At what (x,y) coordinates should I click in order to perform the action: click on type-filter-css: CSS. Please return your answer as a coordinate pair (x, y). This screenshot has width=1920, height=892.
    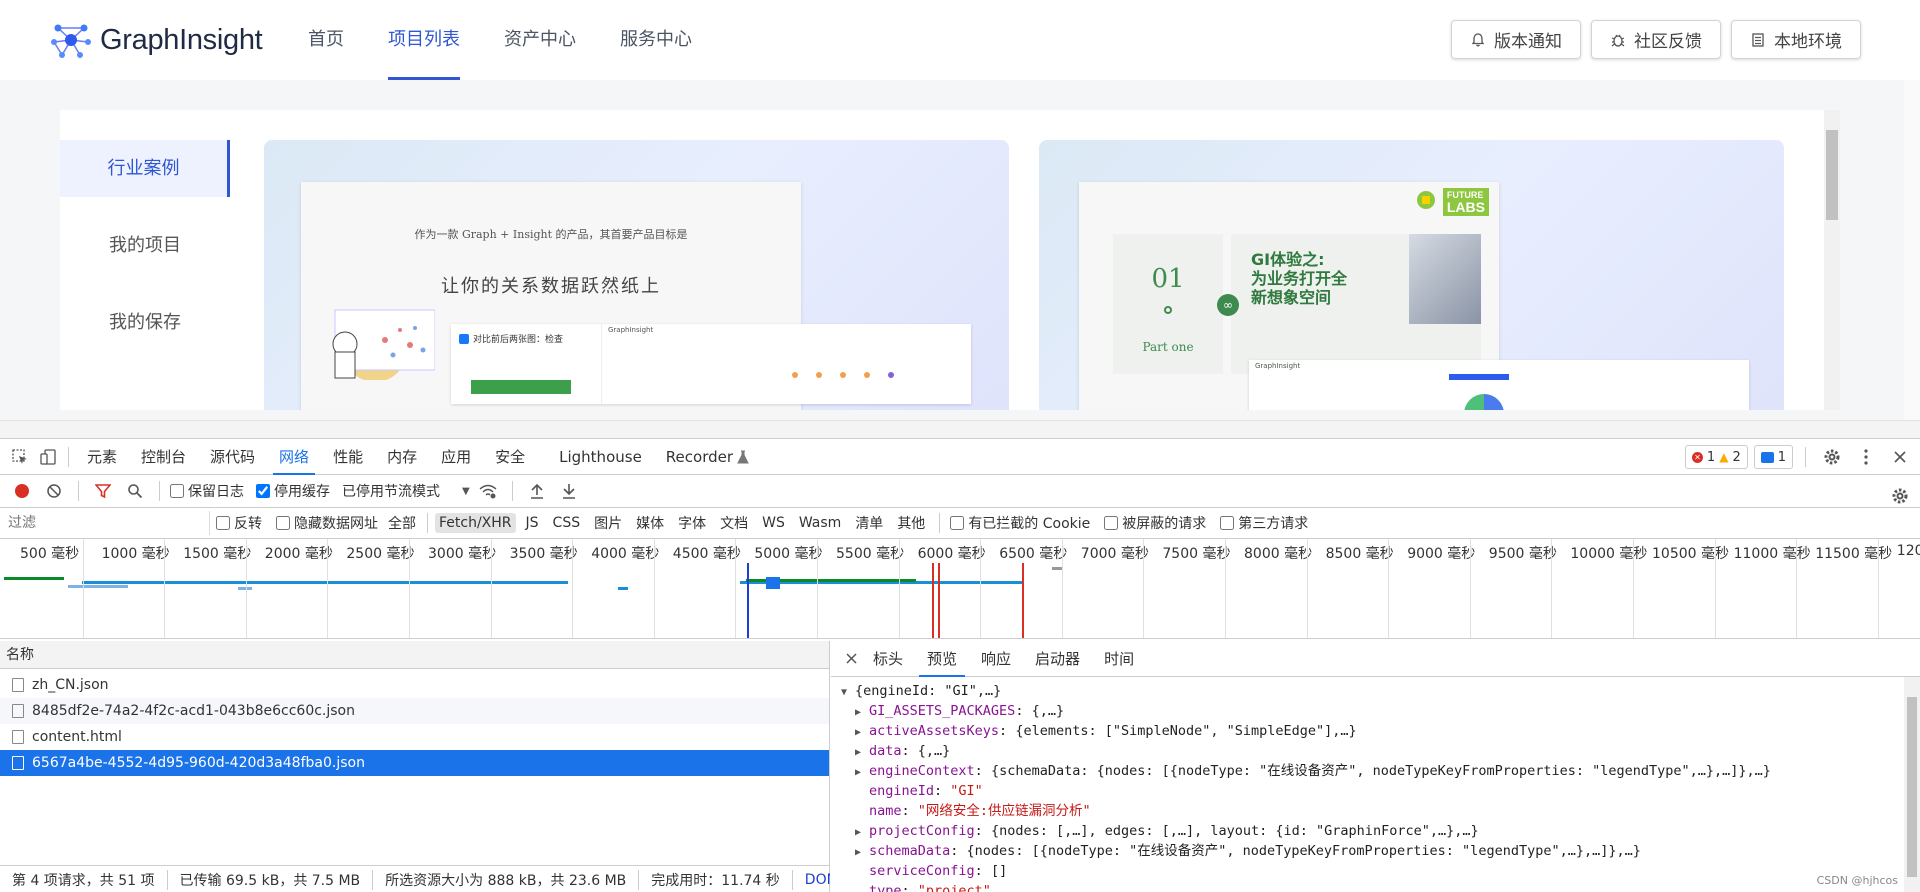
    Looking at the image, I should click on (567, 523).